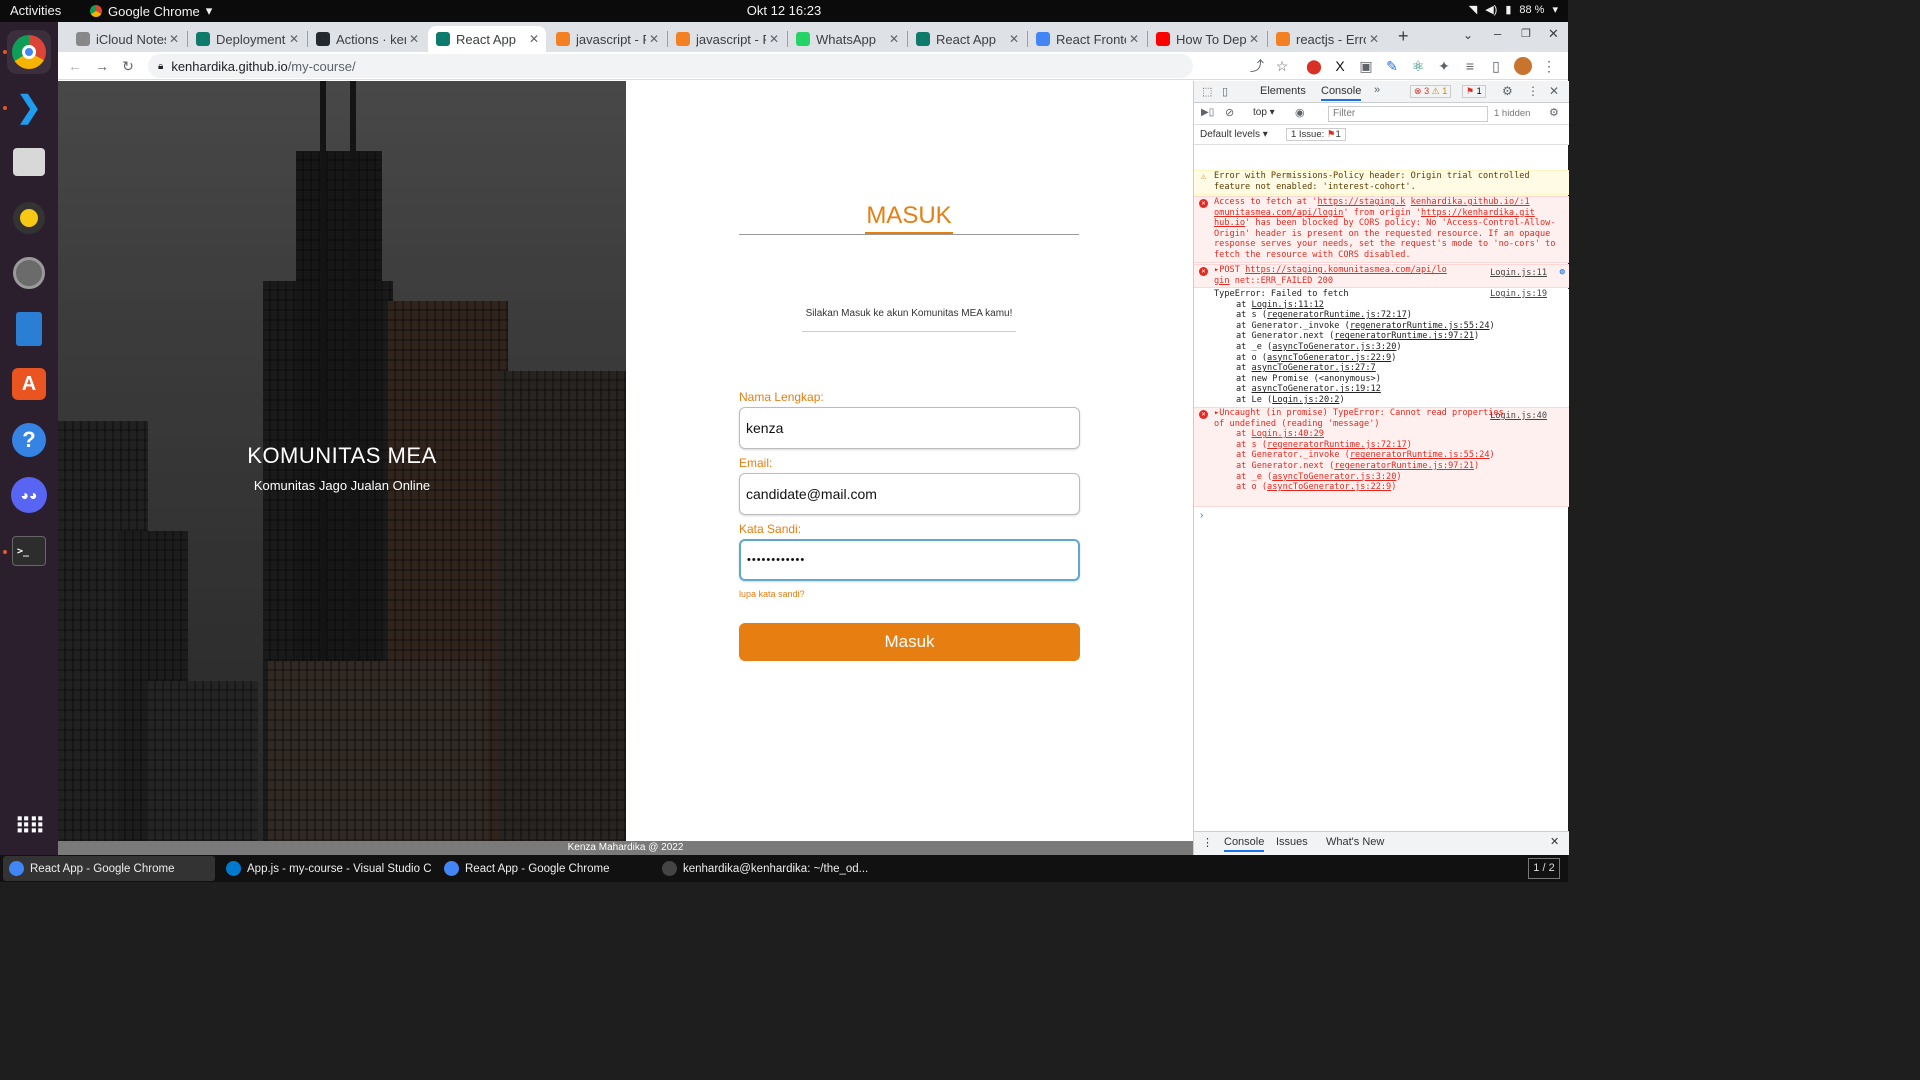 Image resolution: width=1920 pixels, height=1080 pixels. Describe the element at coordinates (29, 107) in the screenshot. I see `dock-vscode: ❯` at that location.